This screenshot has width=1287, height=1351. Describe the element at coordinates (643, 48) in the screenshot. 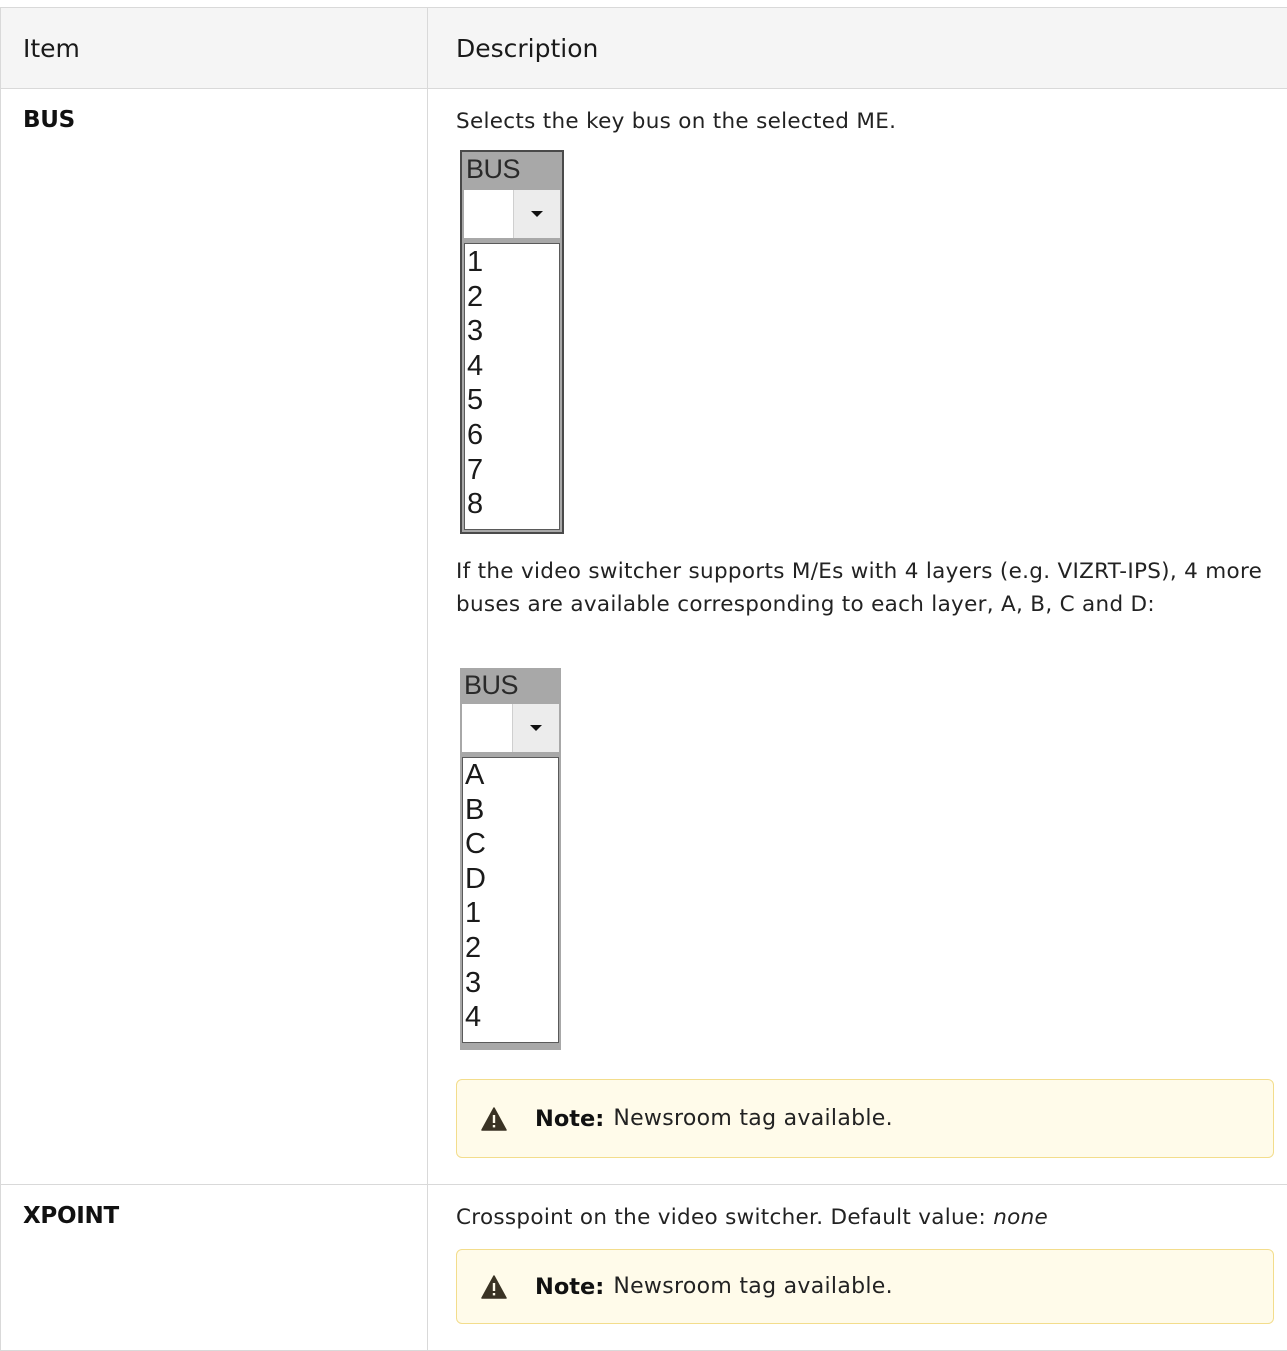

I see `table-header-row: Item Description` at that location.